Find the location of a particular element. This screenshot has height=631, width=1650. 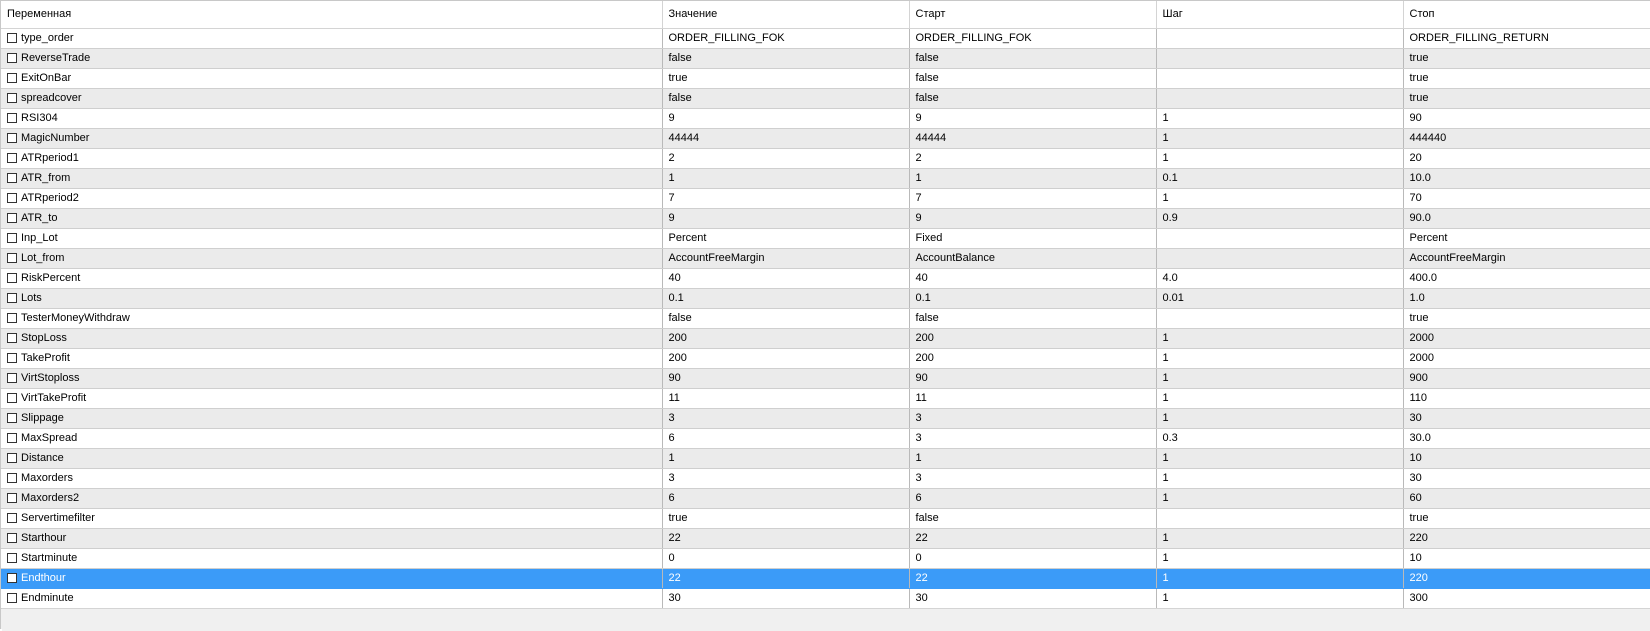

cell-start: 0 is located at coordinates (1033, 558).